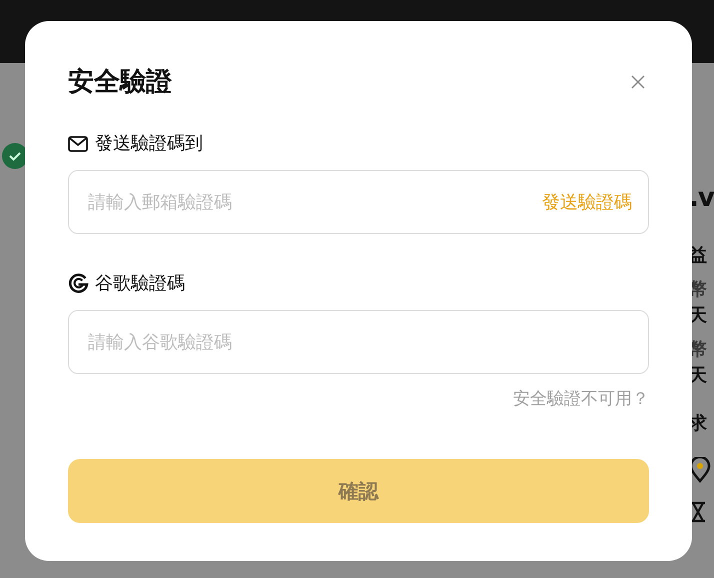 The image size is (714, 578). What do you see at coordinates (581, 399) in the screenshot?
I see `unavailable-link: 安全驗證不可用？` at bounding box center [581, 399].